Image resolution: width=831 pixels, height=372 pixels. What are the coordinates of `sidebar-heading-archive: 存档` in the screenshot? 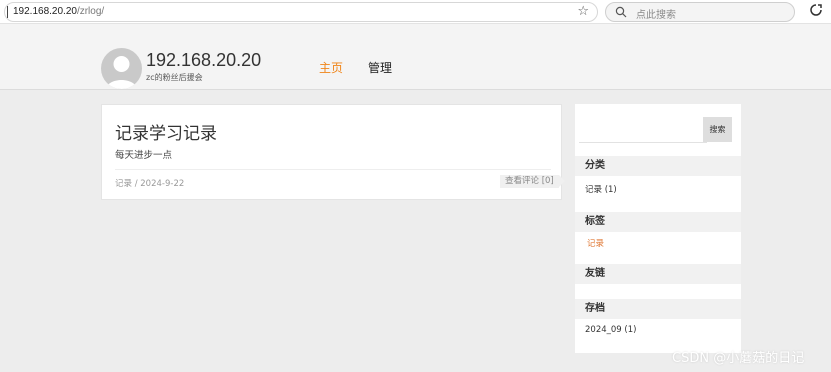 It's located at (658, 309).